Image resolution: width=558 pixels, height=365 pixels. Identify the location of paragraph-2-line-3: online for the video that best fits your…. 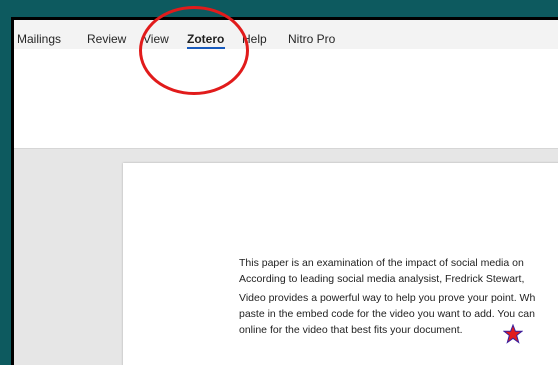
(351, 330).